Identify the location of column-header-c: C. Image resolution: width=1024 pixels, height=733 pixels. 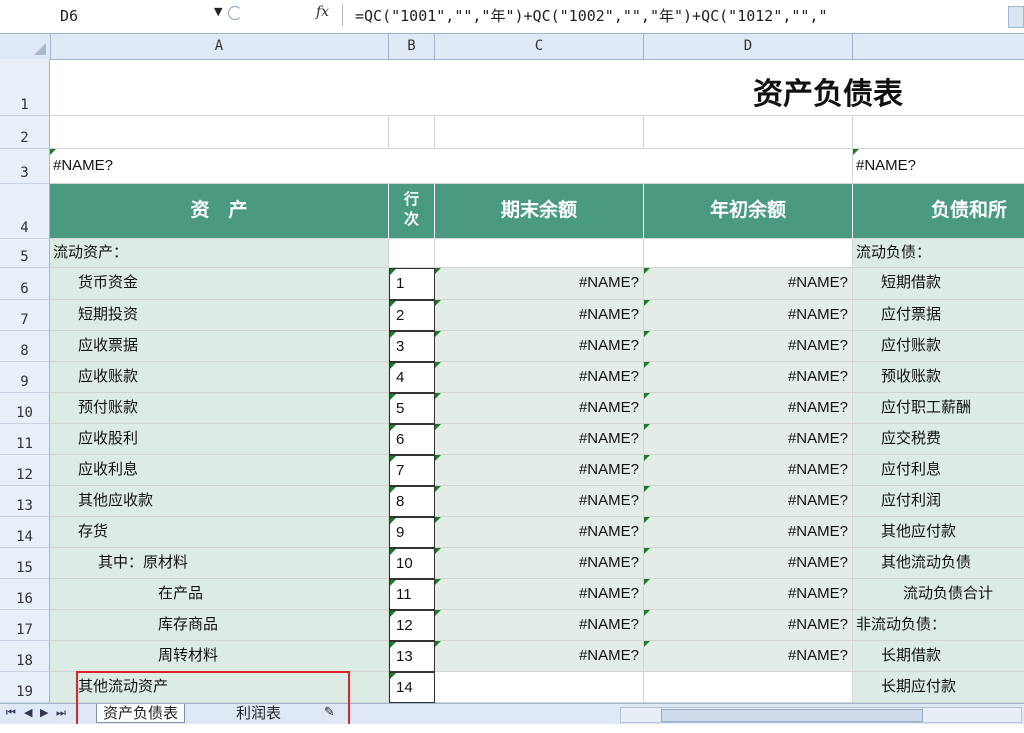
(539, 46).